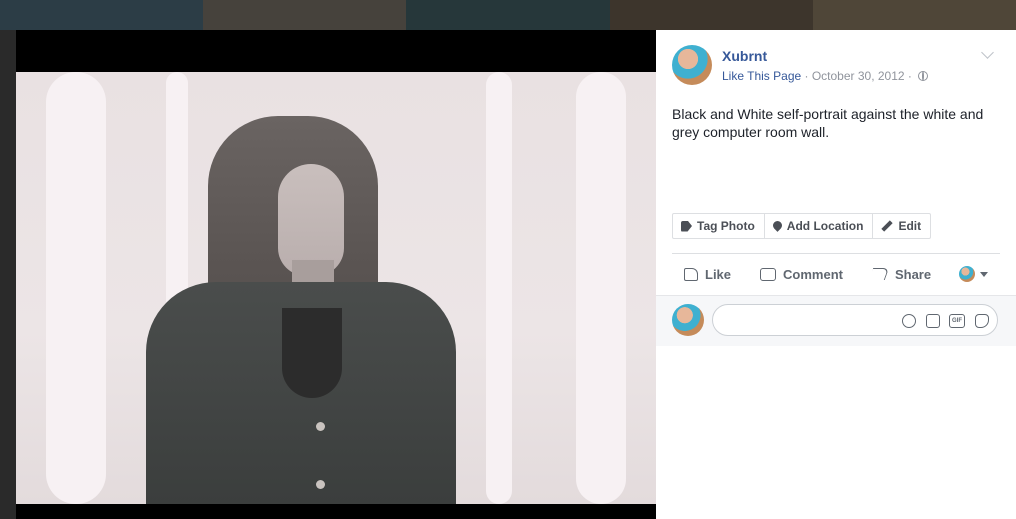 The image size is (1016, 519). I want to click on emoji-icon, so click(909, 321).